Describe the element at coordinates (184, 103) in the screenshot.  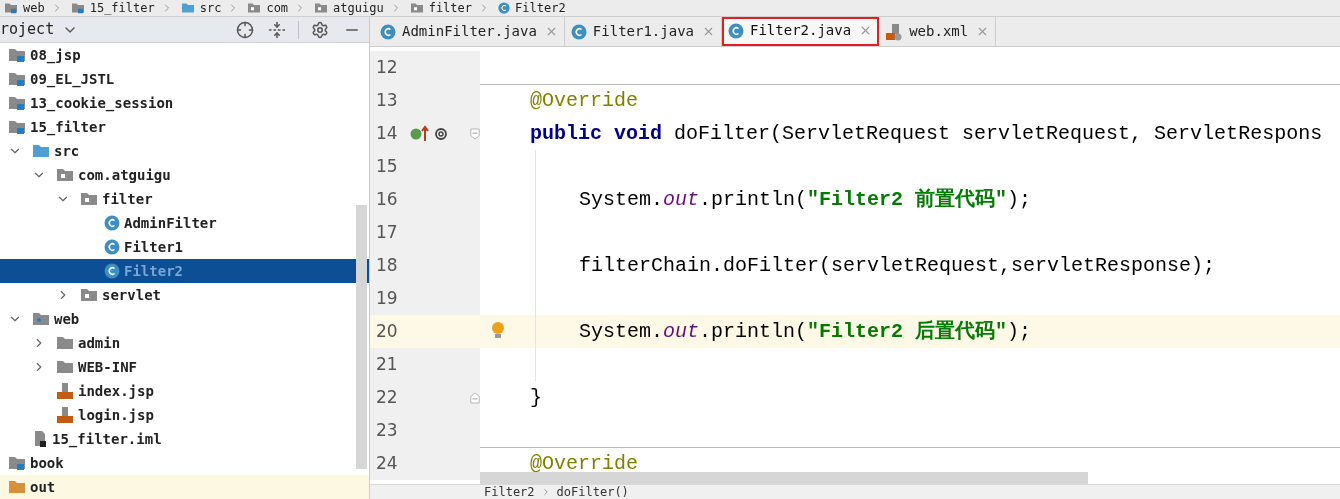
I see `tree-item: 13_cookie_session` at that location.